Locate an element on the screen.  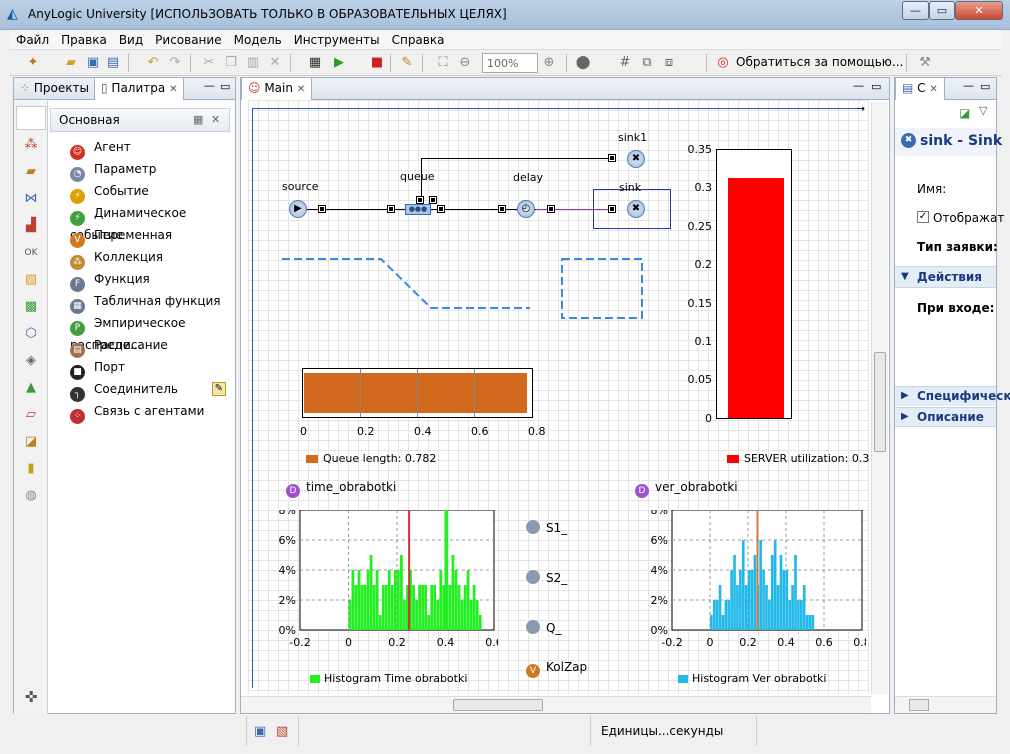
variable-kolzap: V KolZap is located at coordinates (556, 669).